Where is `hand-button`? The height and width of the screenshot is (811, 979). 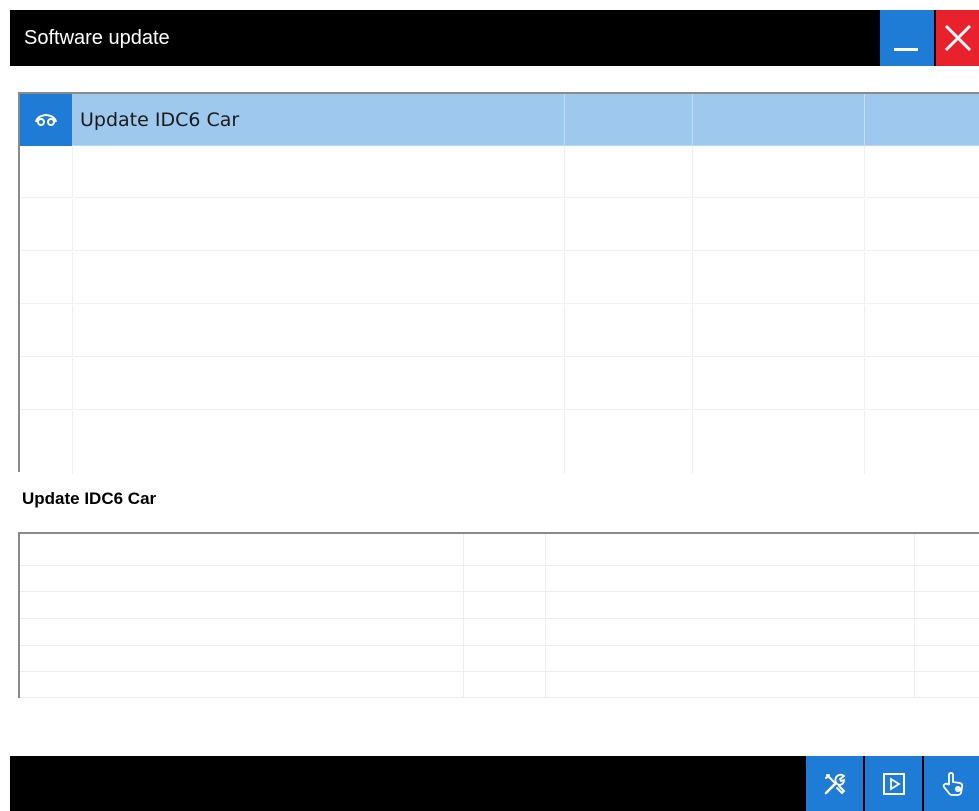 hand-button is located at coordinates (951, 783).